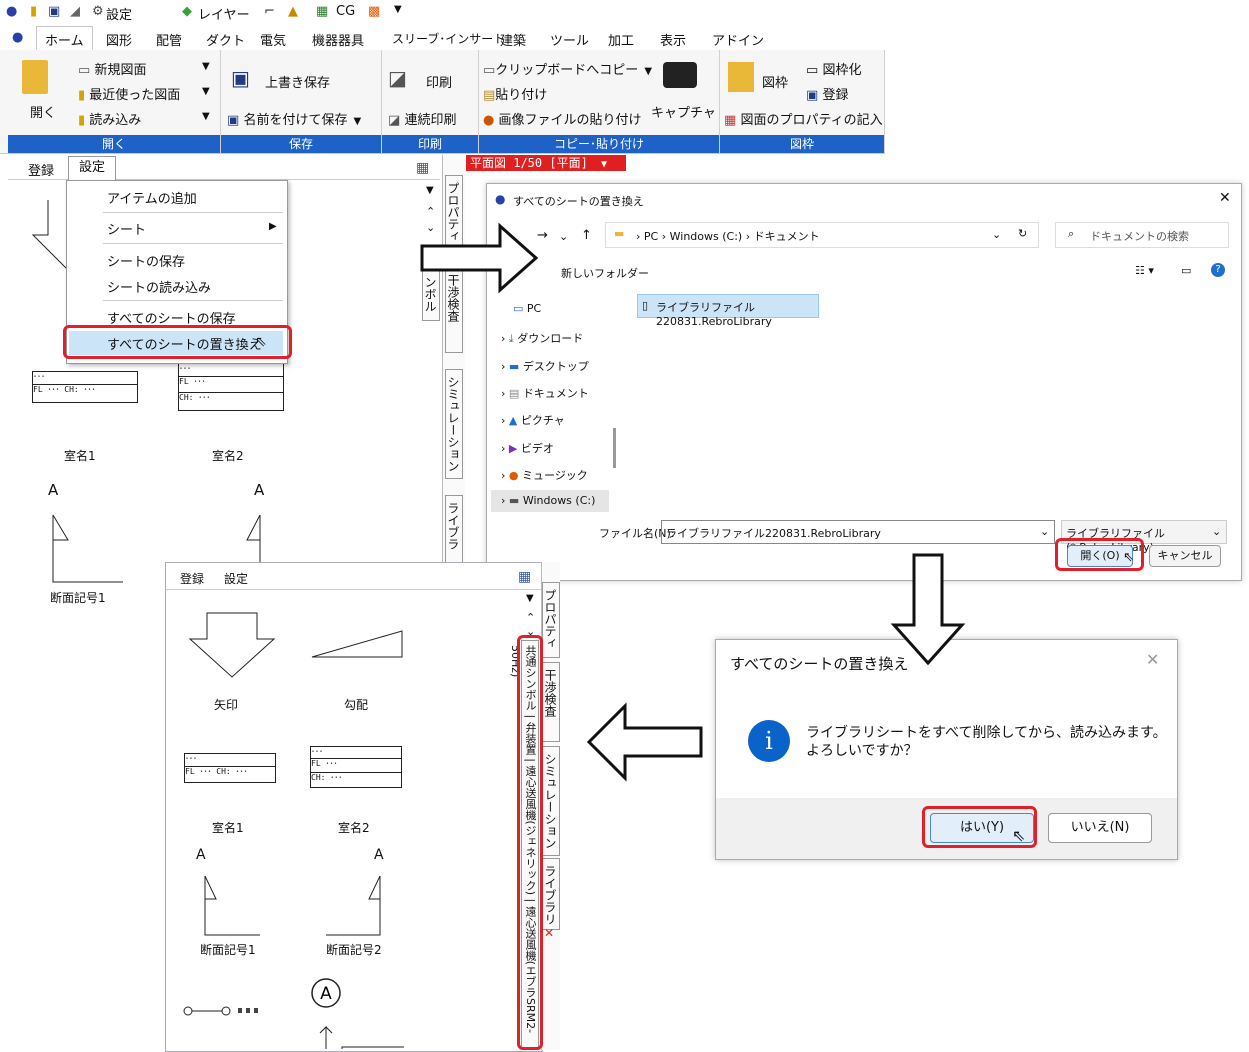 This screenshot has width=1249, height=1052. Describe the element at coordinates (293, 11) in the screenshot. I see `image-icon: ▲` at that location.